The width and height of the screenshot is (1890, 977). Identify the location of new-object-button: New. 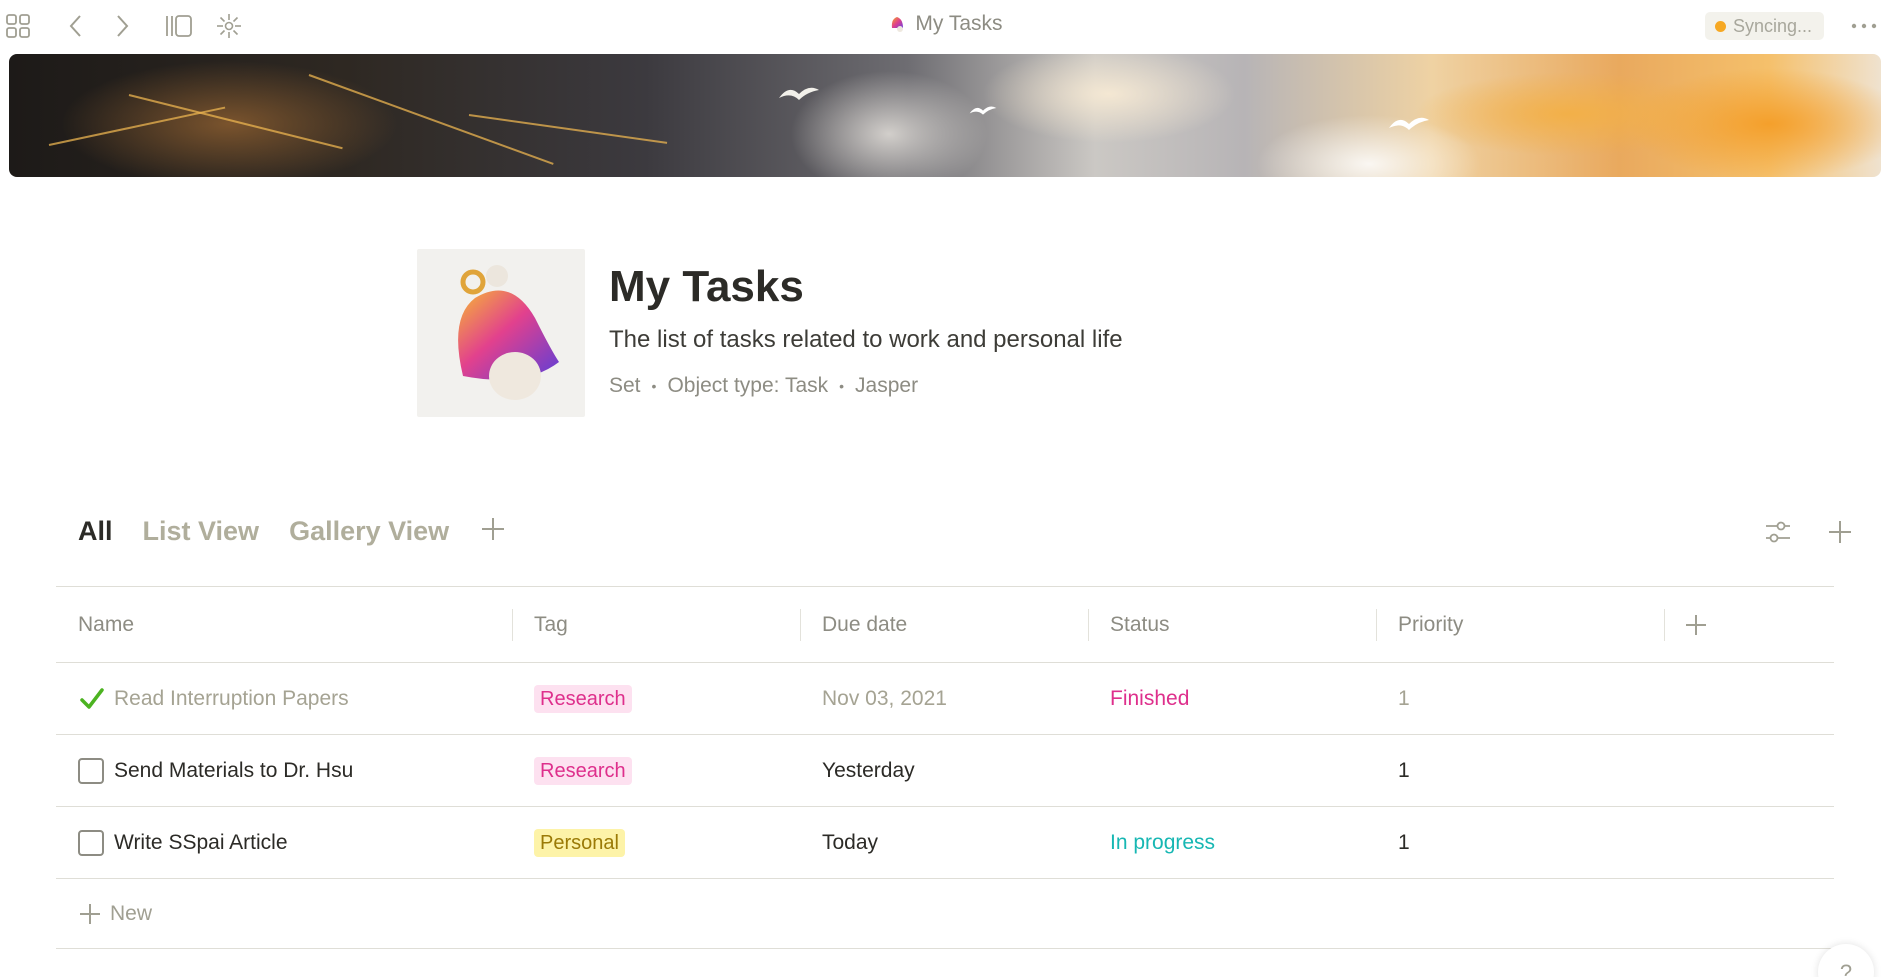
(115, 913).